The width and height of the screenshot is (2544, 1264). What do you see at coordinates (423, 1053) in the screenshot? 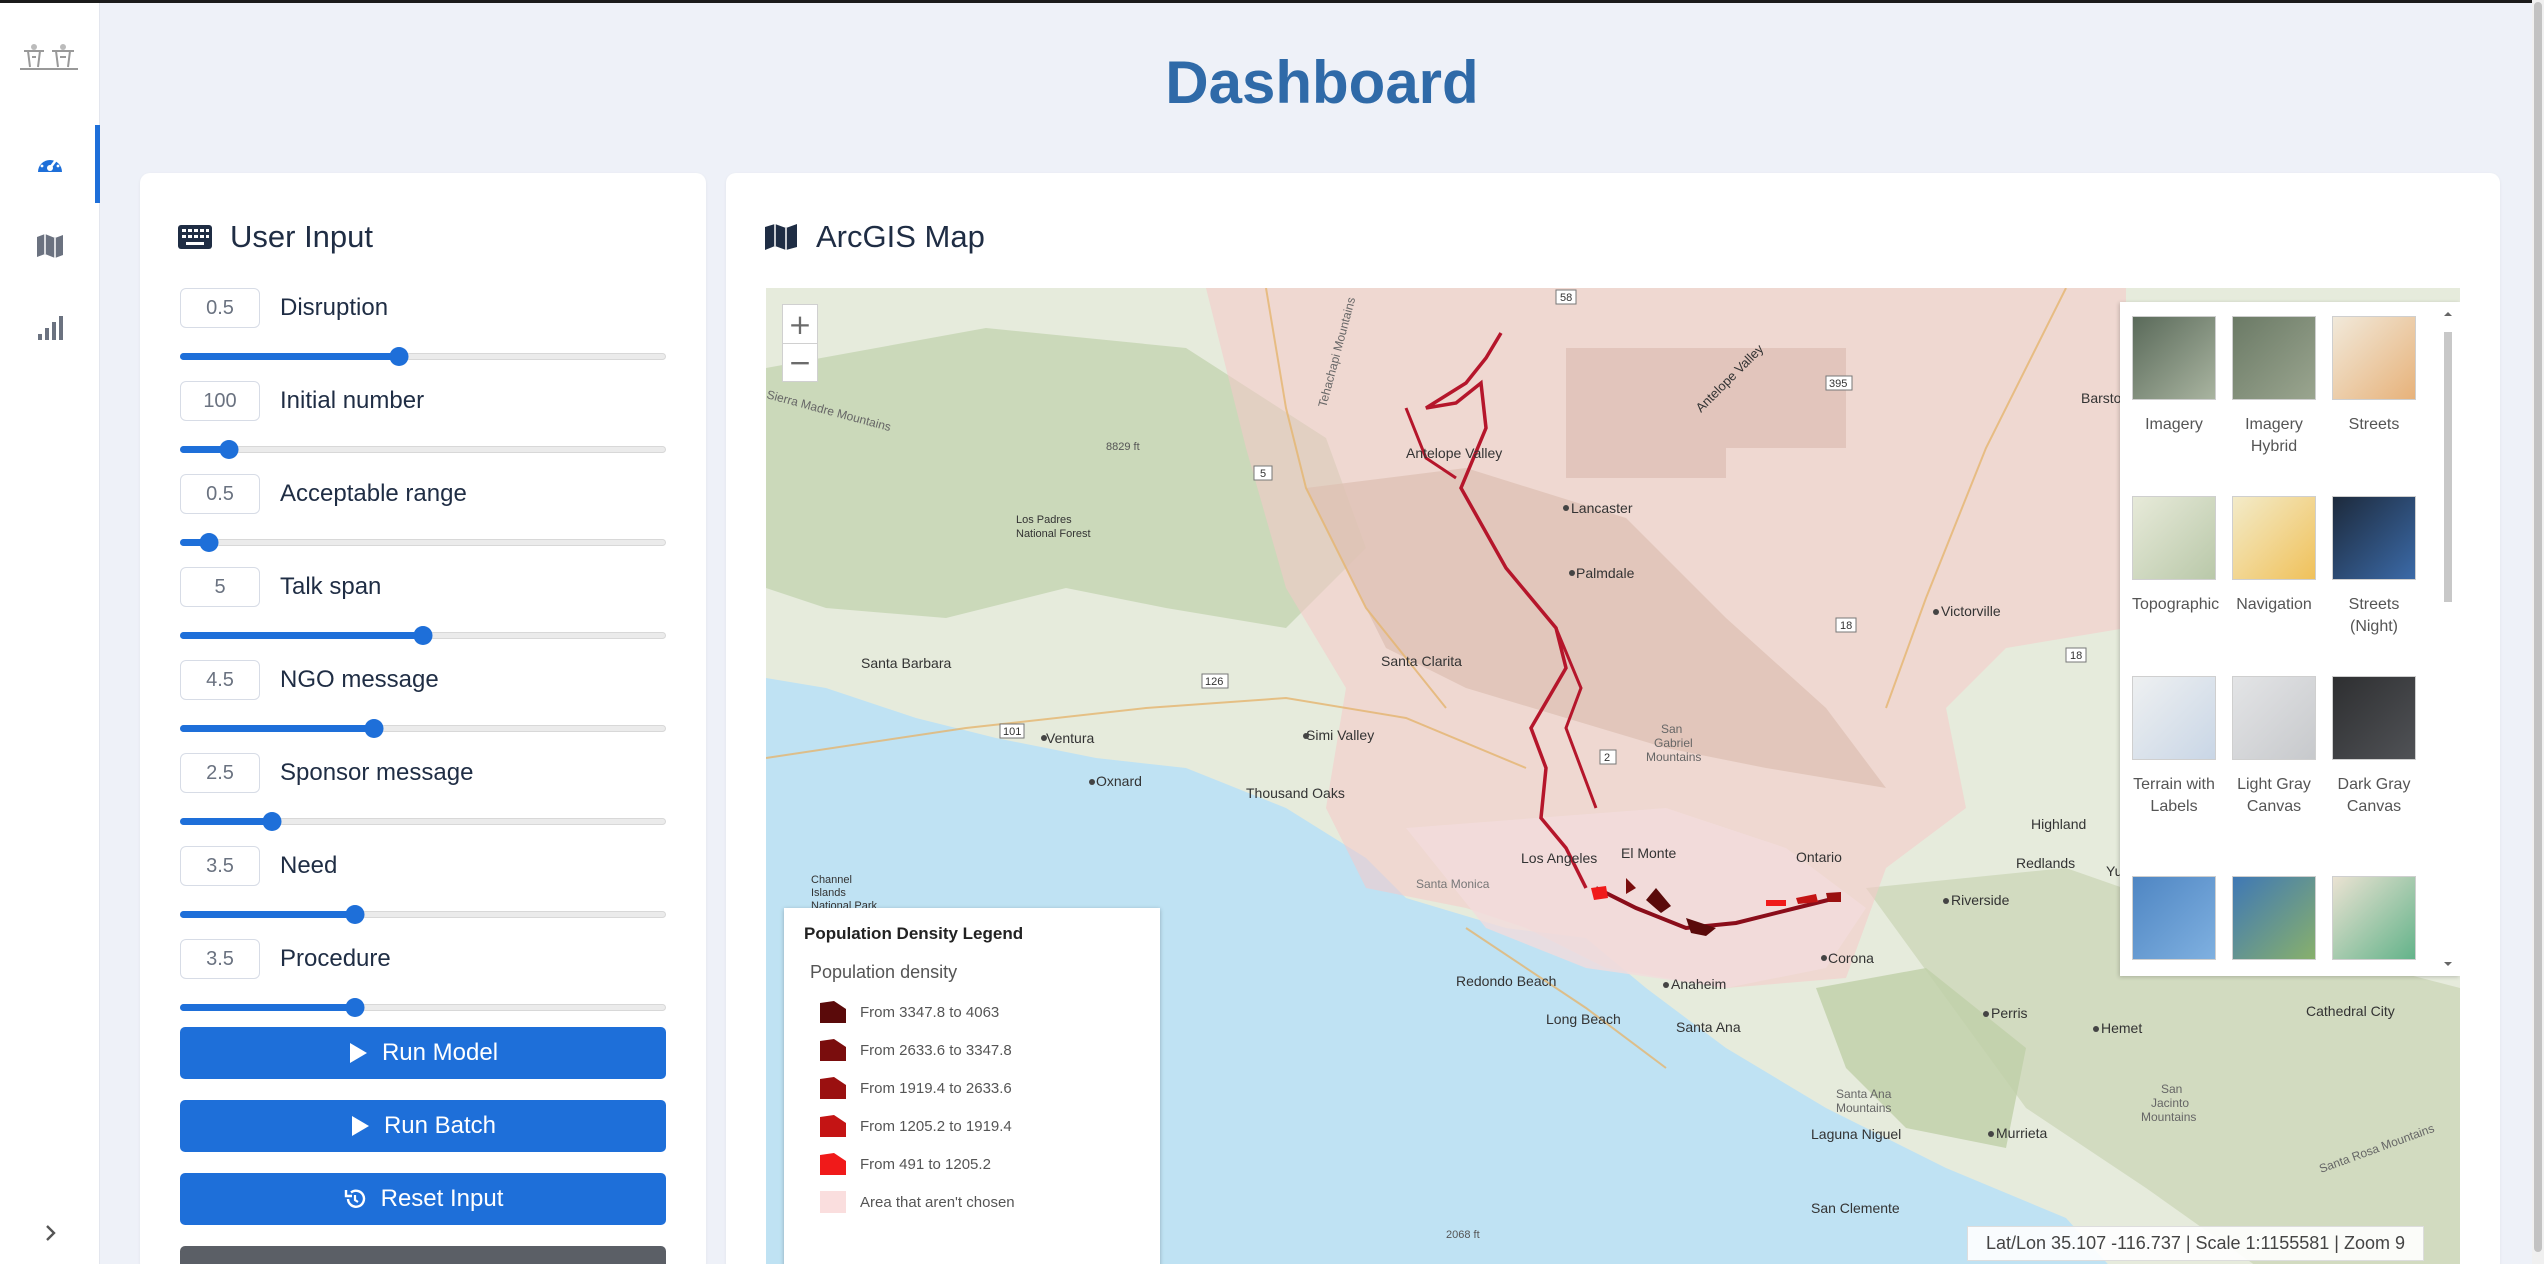
I see `run-model-button: Run Model` at bounding box center [423, 1053].